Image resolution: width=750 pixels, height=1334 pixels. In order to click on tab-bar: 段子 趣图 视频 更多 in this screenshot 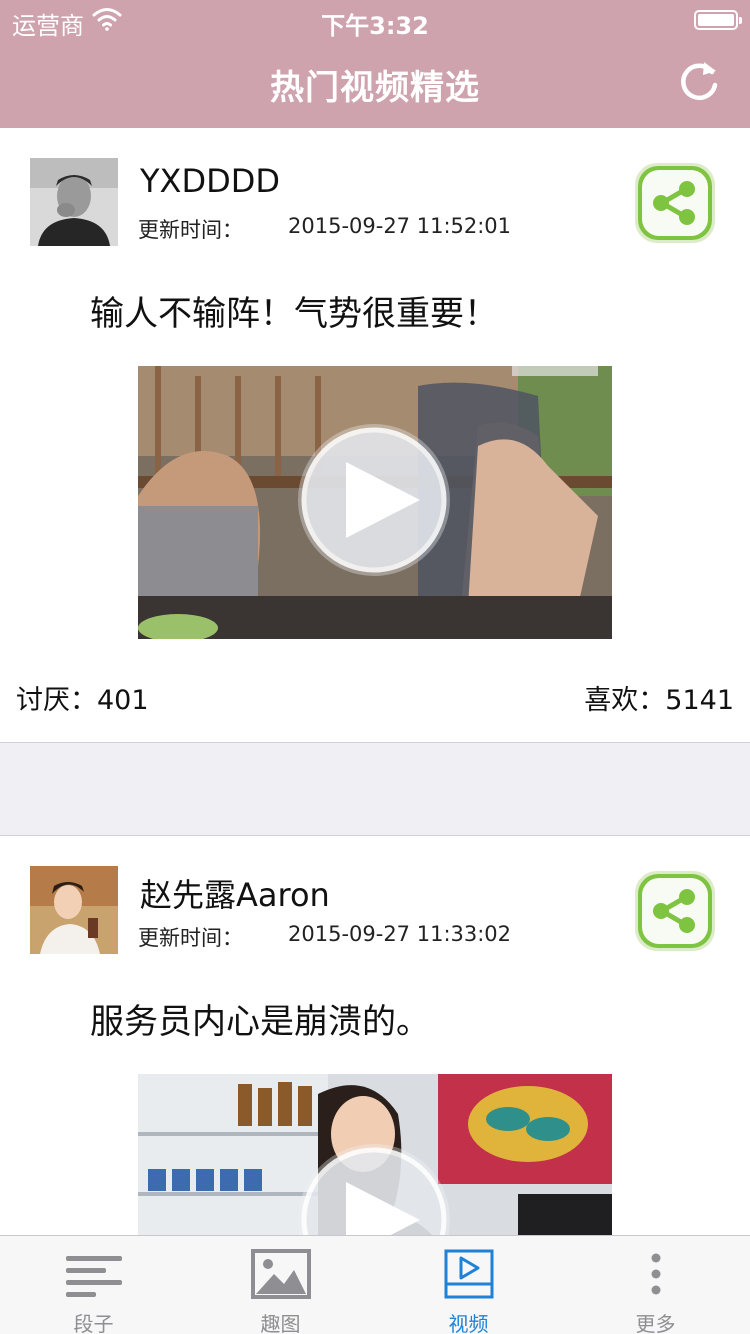, I will do `click(375, 1284)`.